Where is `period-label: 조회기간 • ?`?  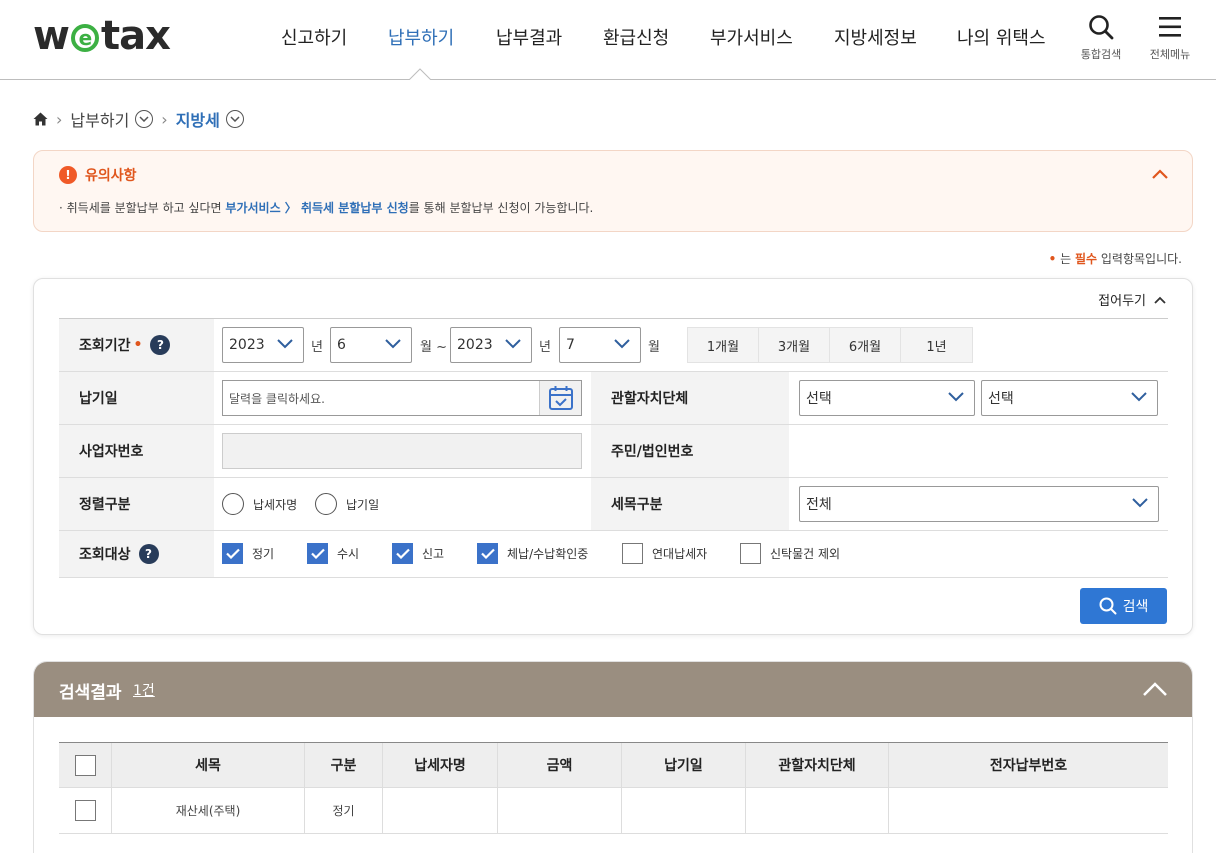 period-label: 조회기간 • ? is located at coordinates (136, 345).